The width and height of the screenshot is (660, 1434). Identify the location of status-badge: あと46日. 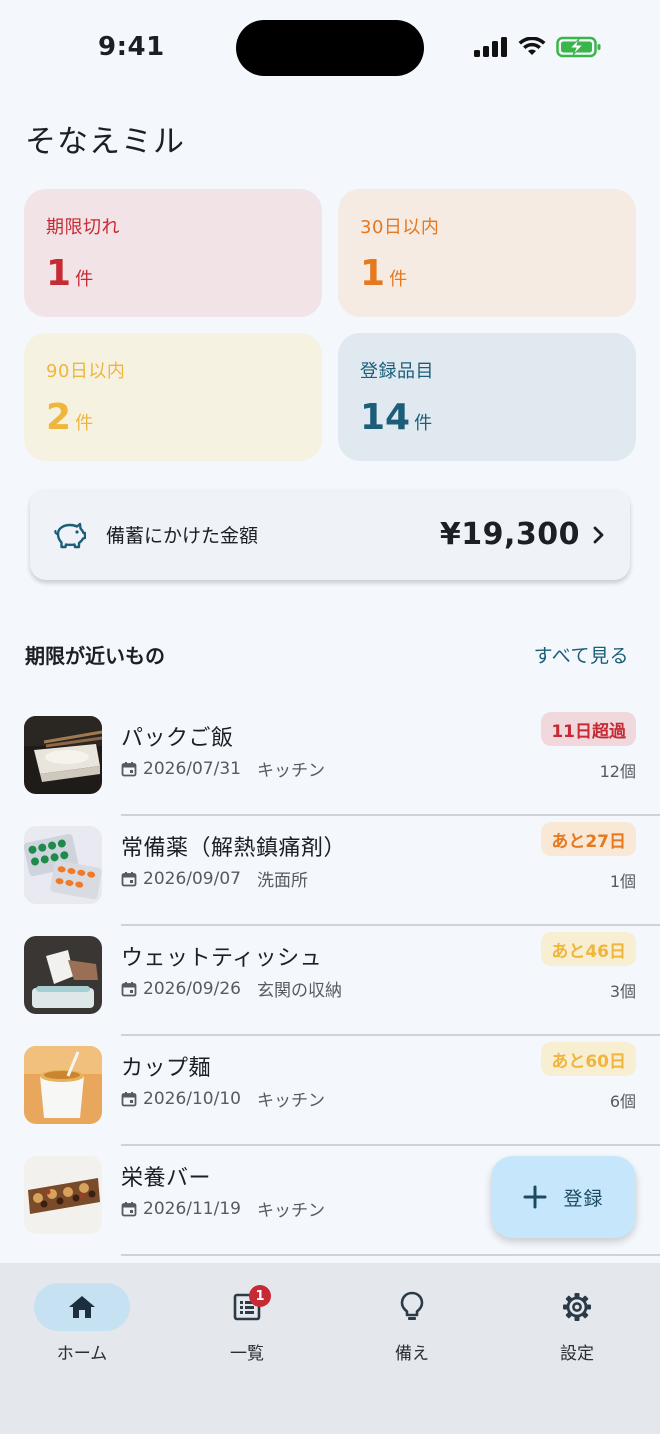
(588, 949).